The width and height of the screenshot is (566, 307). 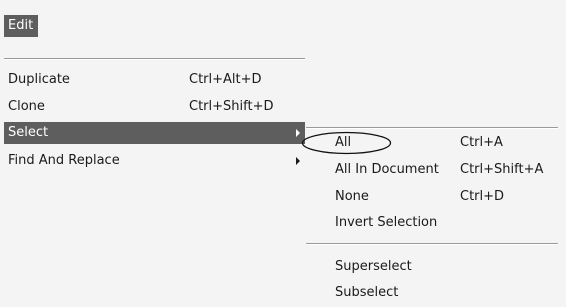 I want to click on highlight-ellipse-annotation, so click(x=346, y=143).